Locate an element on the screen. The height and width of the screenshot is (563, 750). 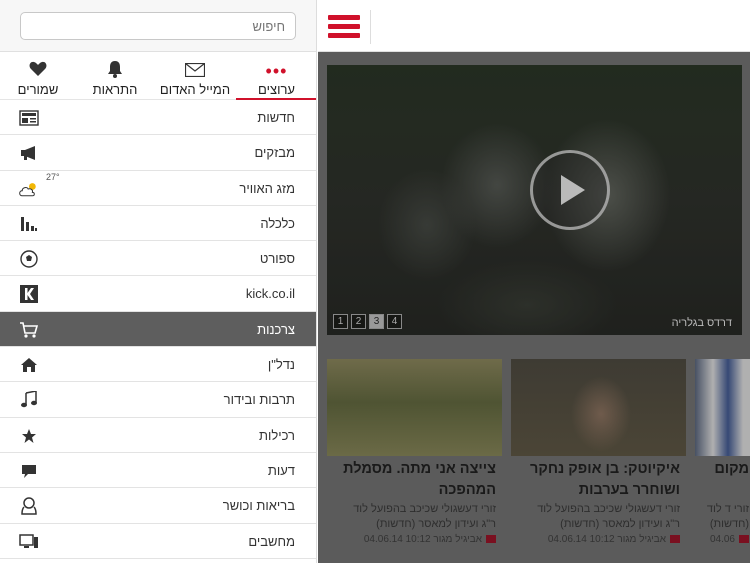
article-title: איקיוטק: בן אופק נחקר ושוחרר בערבות is located at coordinates (605, 479).